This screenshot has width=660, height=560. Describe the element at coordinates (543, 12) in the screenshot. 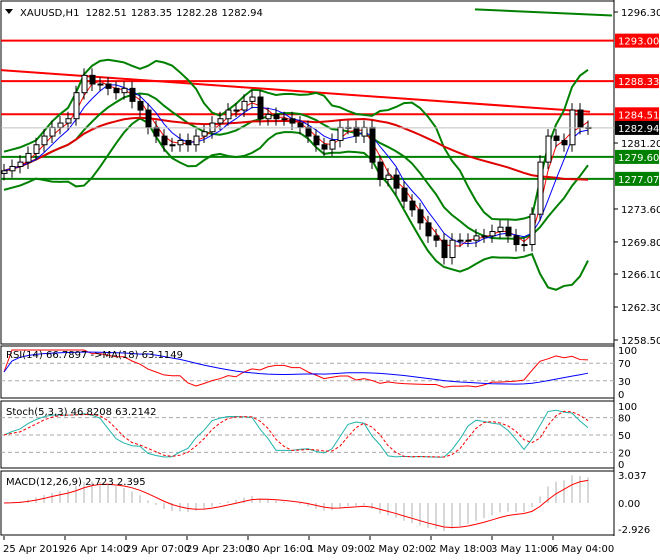

I see `trendline-upper` at that location.